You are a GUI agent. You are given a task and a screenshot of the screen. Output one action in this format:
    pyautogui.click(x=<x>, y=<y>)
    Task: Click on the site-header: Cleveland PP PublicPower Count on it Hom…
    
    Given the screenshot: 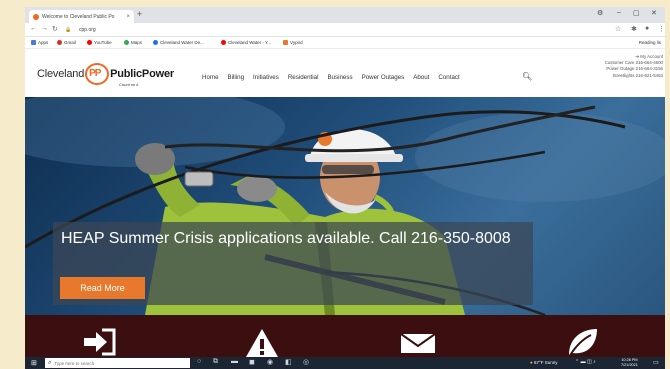 What is the action you would take?
    pyautogui.click(x=345, y=73)
    